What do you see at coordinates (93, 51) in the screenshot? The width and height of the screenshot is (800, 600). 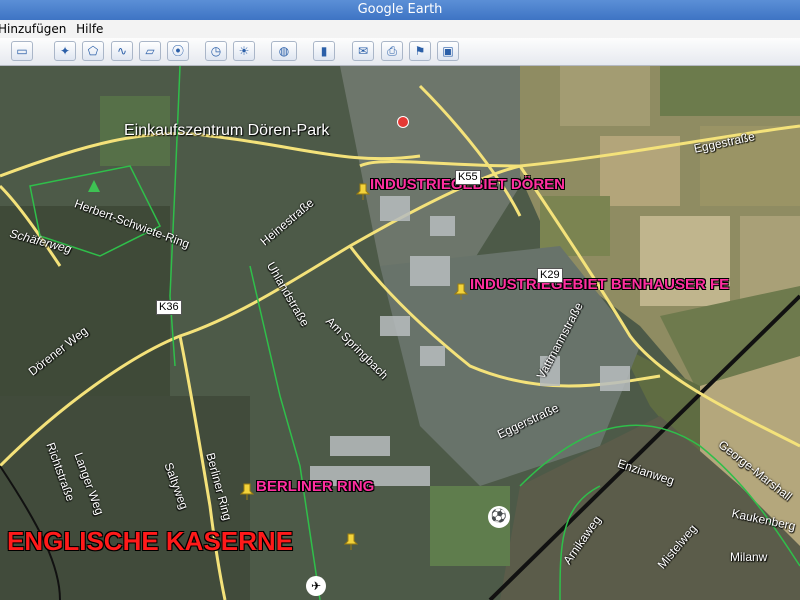 I see `polygon-icon: ⬠` at bounding box center [93, 51].